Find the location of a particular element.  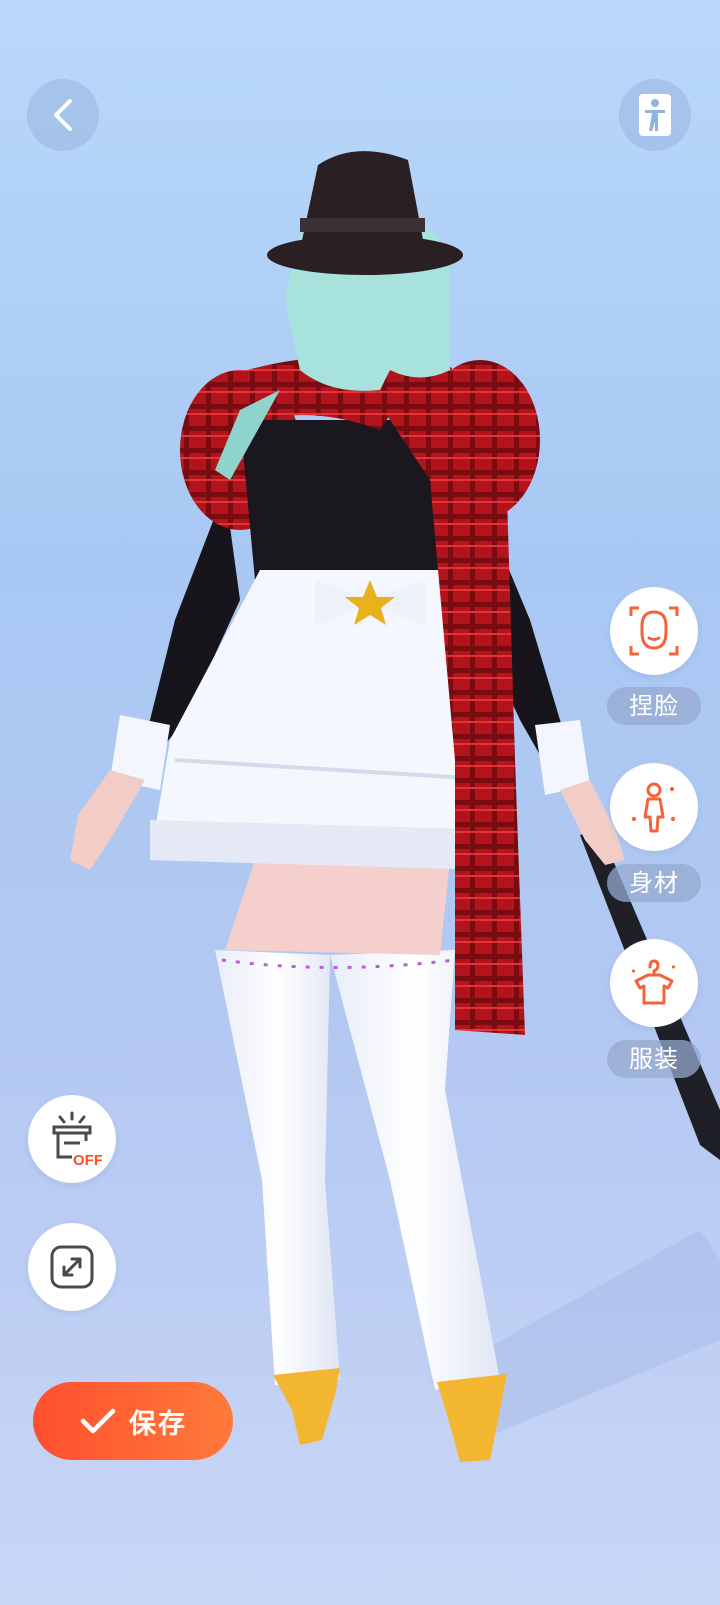

check-icon is located at coordinates (98, 1421).